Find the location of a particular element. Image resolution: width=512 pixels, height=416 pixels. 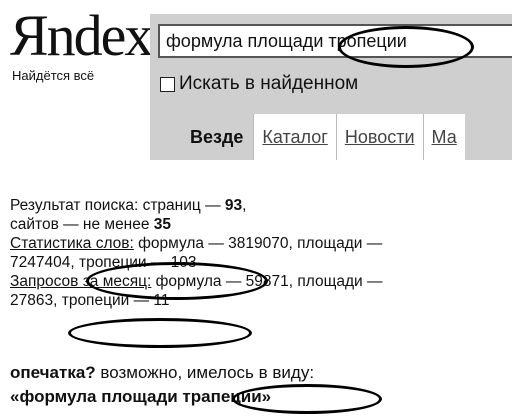

suggestion-corrected-word: трапеции is located at coordinates (222, 396).